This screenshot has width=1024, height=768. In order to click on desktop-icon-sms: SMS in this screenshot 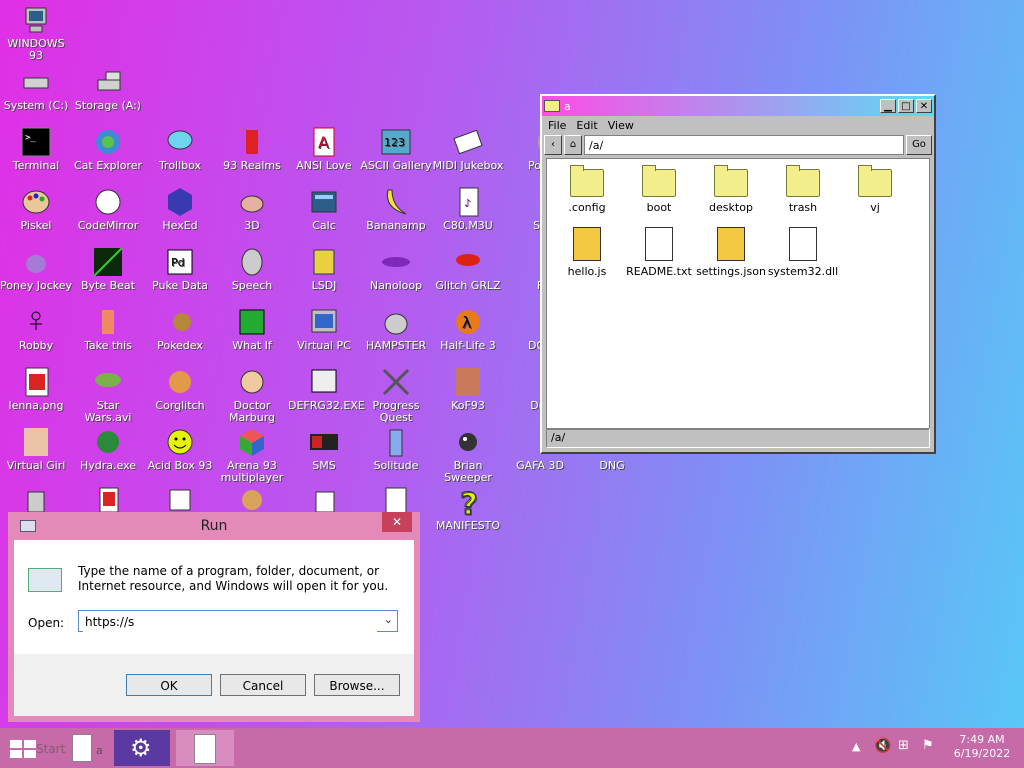, I will do `click(324, 449)`.